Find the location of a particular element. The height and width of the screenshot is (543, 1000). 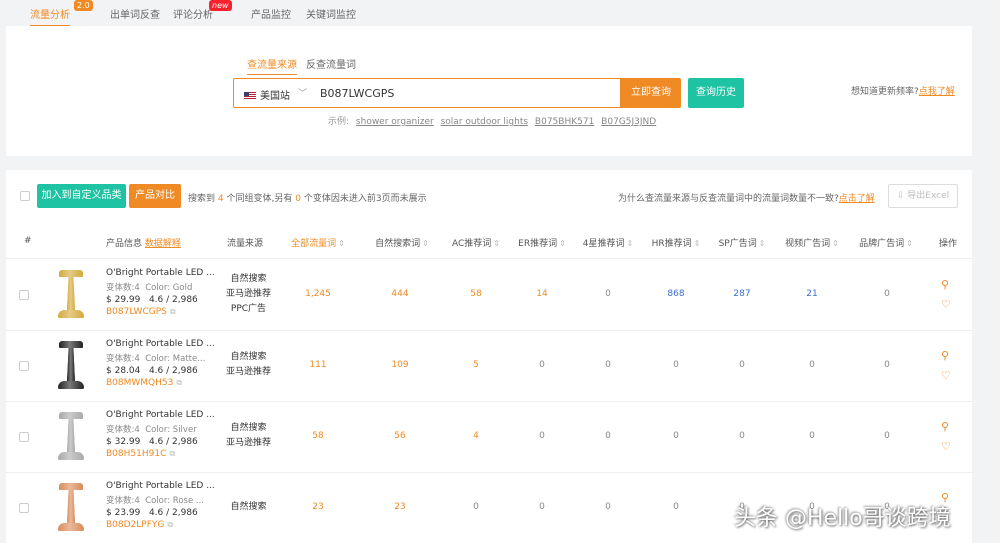

lamp-base is located at coordinates (71, 385).